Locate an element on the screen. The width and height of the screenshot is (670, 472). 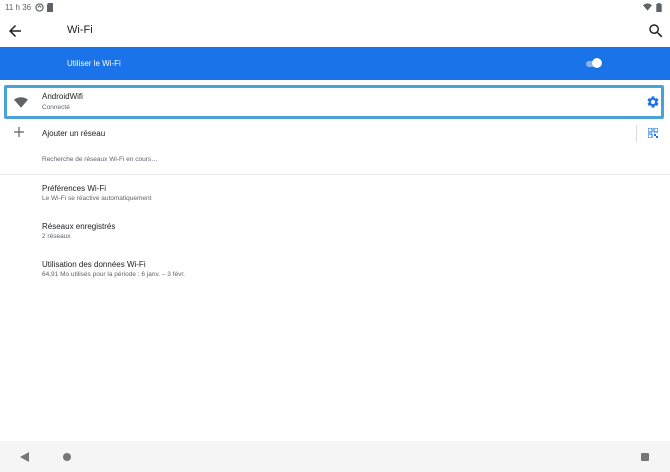
wifi-toggle is located at coordinates (593, 63).